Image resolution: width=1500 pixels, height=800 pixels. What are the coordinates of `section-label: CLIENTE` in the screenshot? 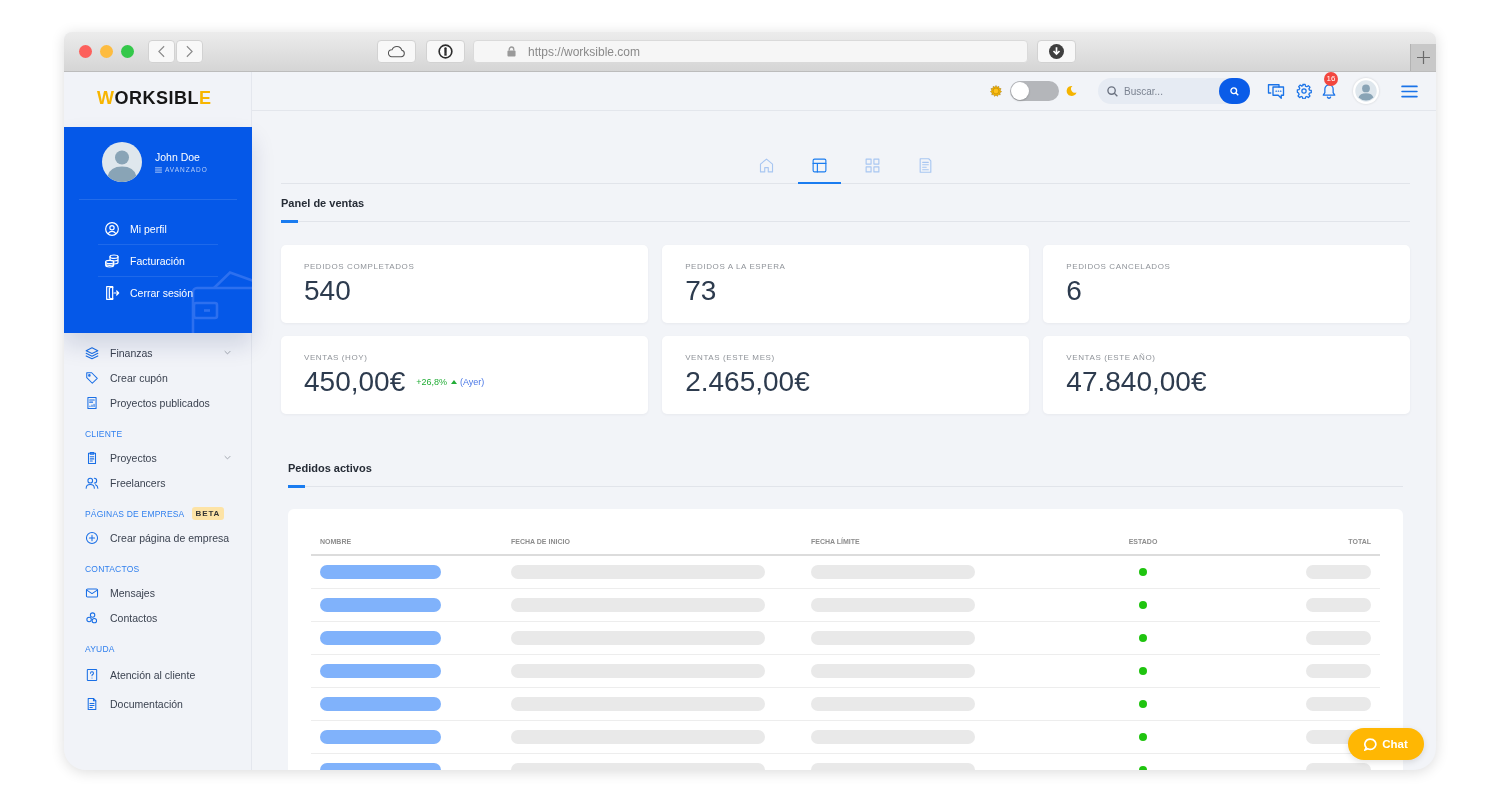 It's located at (104, 433).